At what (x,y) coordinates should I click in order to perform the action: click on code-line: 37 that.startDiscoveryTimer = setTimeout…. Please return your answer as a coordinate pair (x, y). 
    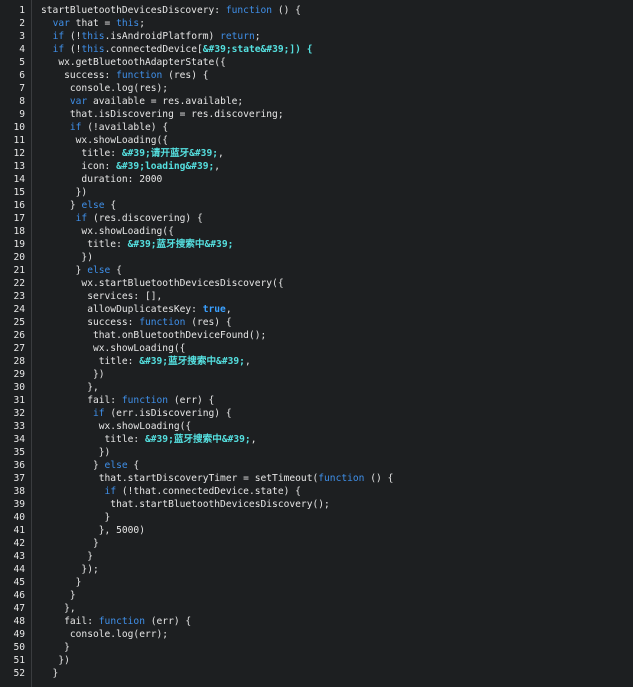
    Looking at the image, I should click on (316, 478).